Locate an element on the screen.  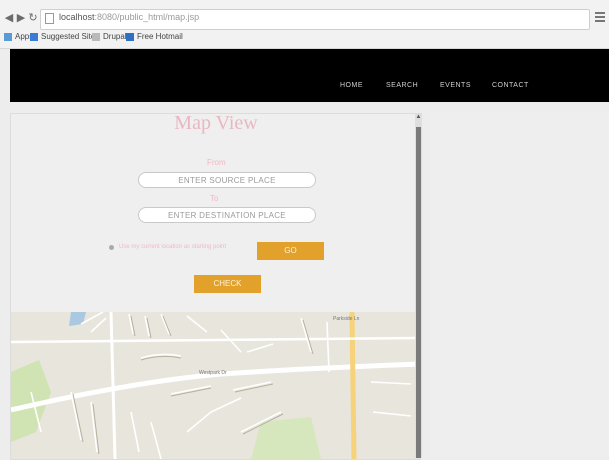
site-navbar: HOME SEARCH EVENTS CONTACT is located at coordinates (309, 75).